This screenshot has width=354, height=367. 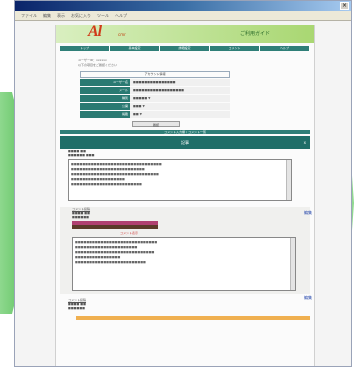 I want to click on info-line: 以下の項目をご確認ください, so click(x=98, y=65).